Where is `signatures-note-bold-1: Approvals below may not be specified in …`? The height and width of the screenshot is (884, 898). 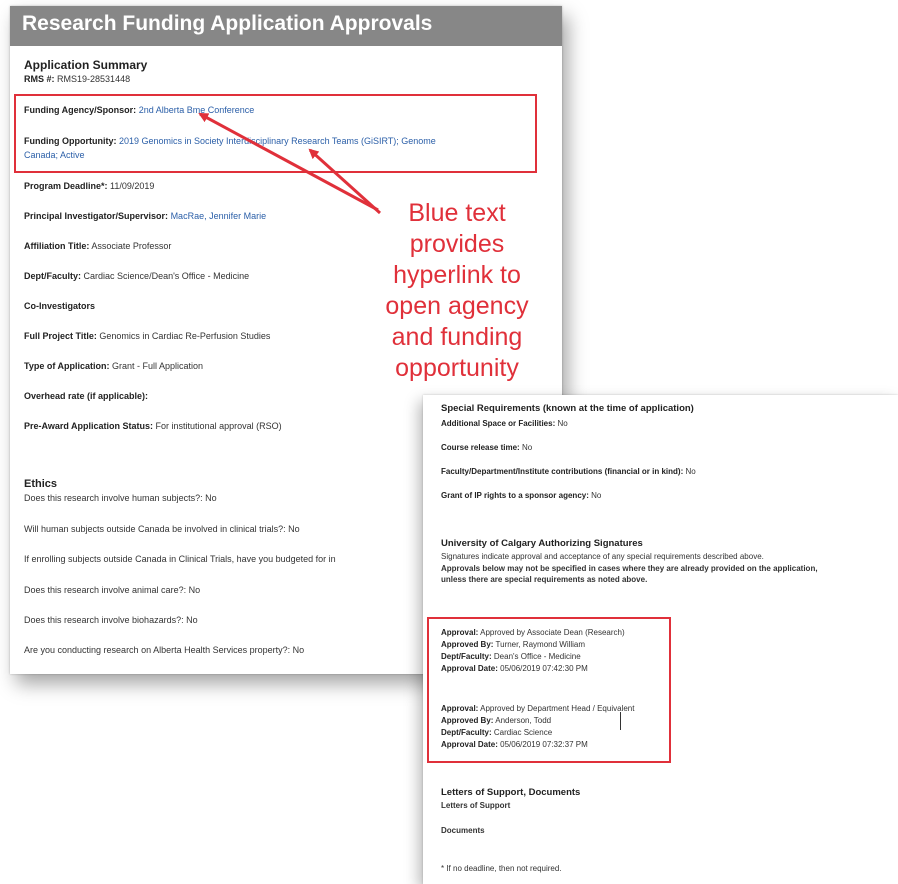 signatures-note-bold-1: Approvals below may not be specified in … is located at coordinates (629, 568).